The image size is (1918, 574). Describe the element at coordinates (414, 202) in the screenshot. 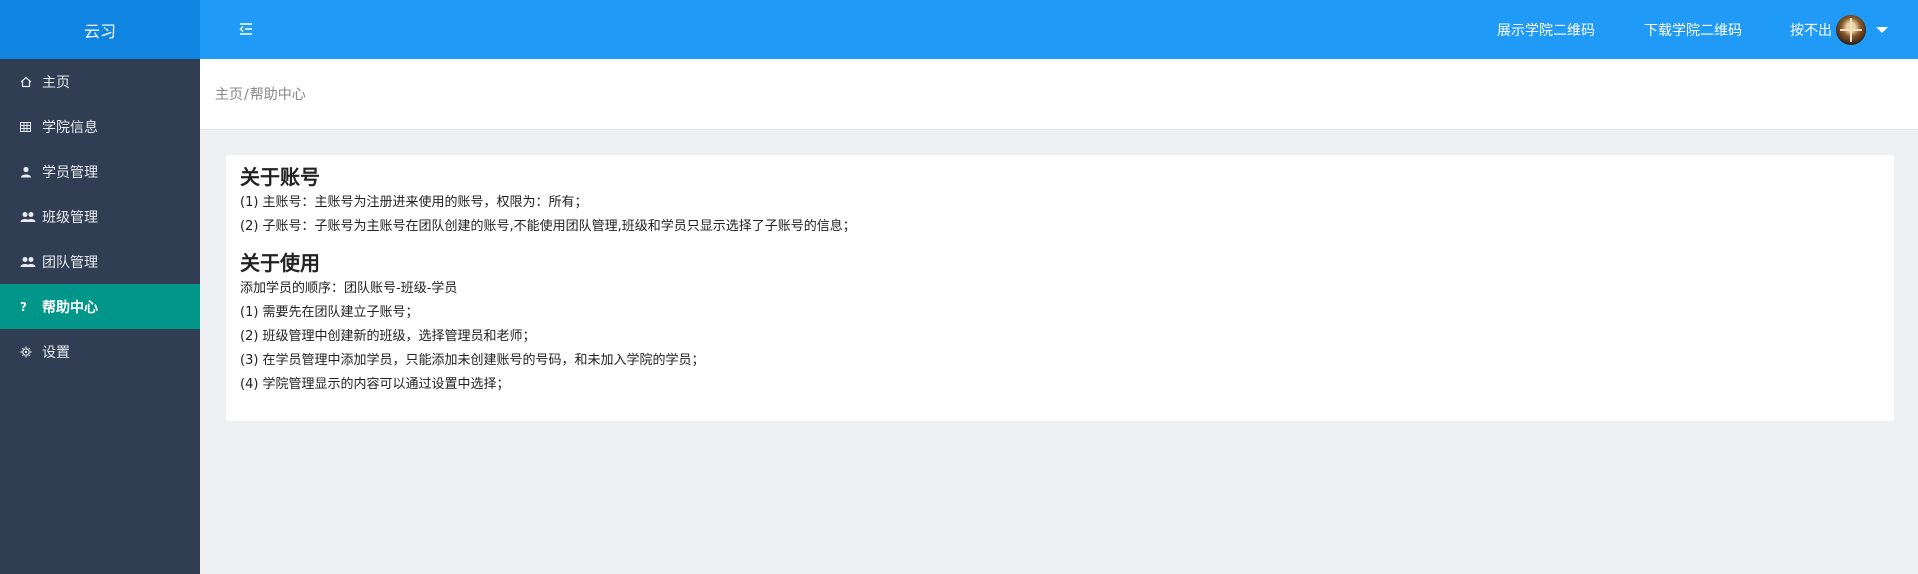

I see `account-line: (1) 主账号：主账号为注册进来使用的账号，权限为：所有；` at that location.